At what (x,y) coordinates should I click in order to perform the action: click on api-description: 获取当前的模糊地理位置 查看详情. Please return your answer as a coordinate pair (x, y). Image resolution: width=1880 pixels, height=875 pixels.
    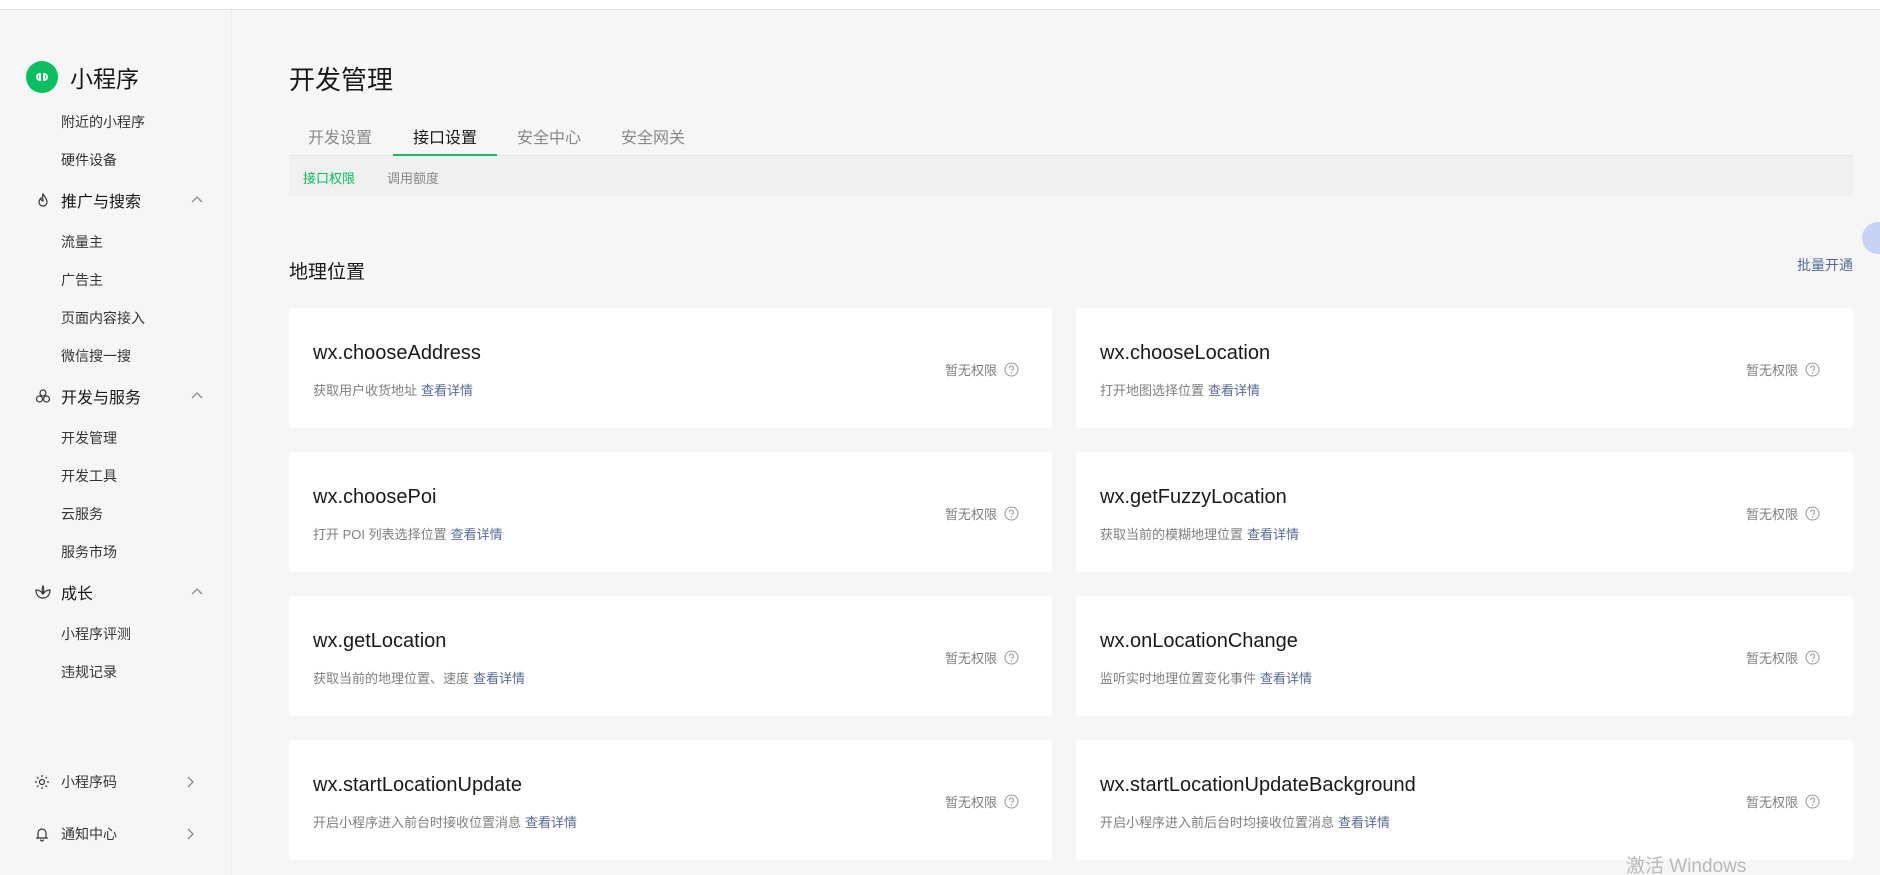
    Looking at the image, I should click on (1199, 533).